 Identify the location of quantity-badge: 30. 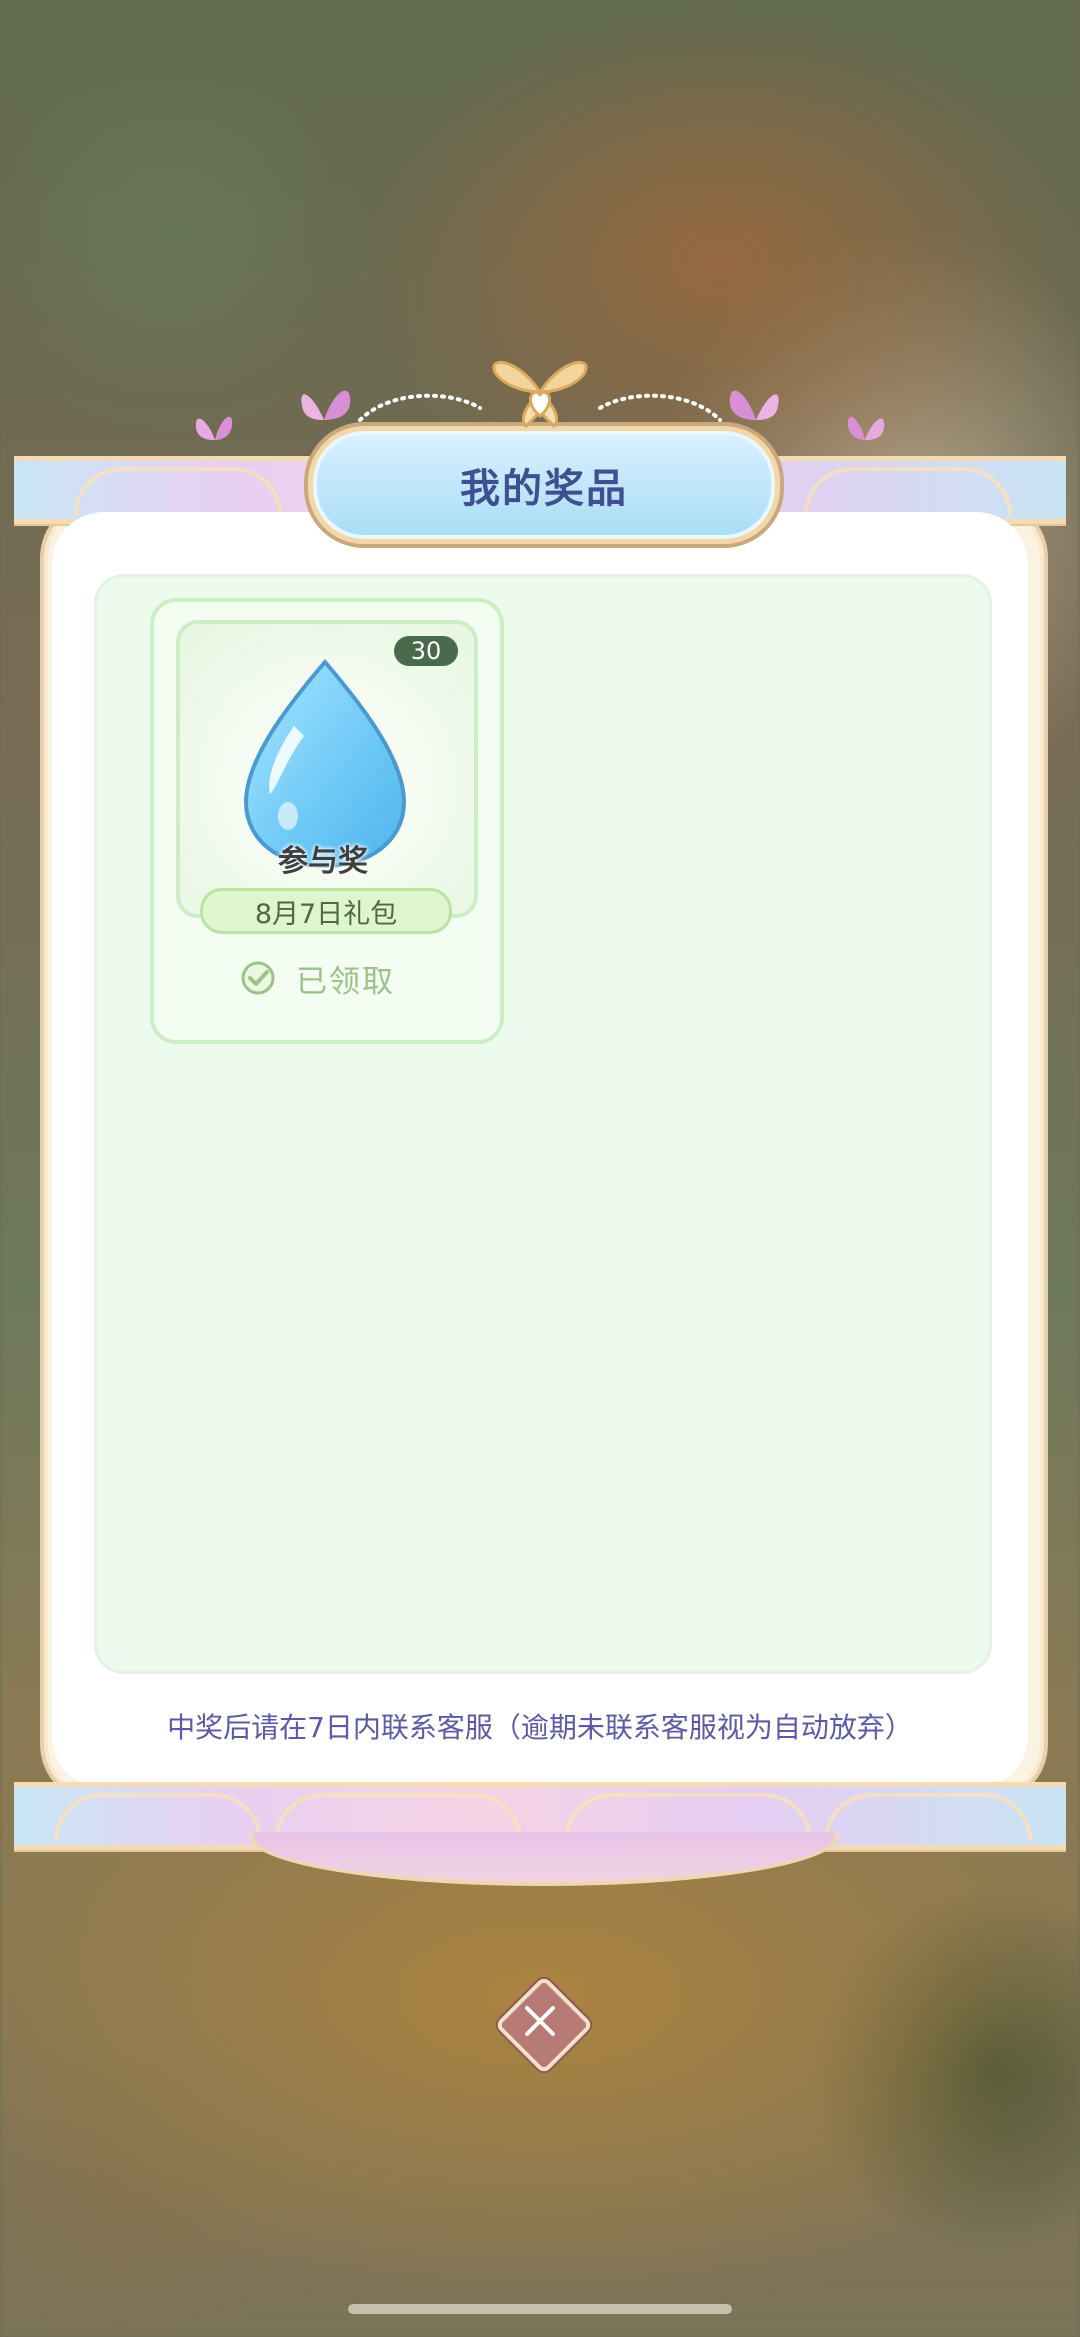
(426, 651).